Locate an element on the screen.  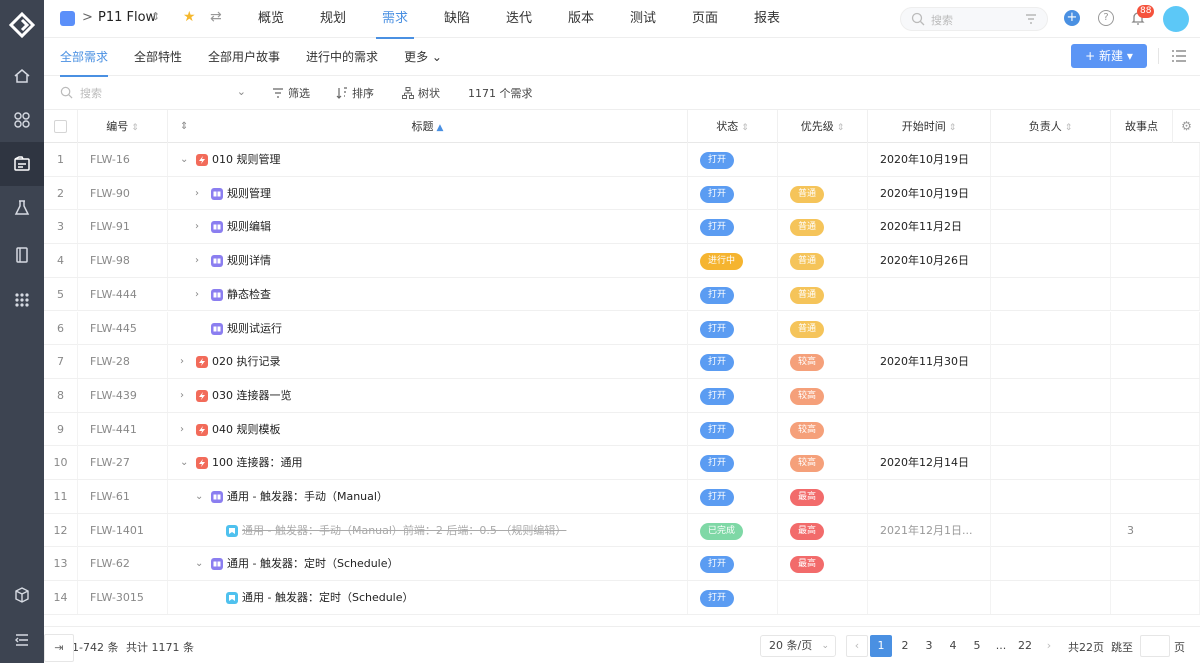
row-status-cell: 进行中 is located at coordinates (733, 261).